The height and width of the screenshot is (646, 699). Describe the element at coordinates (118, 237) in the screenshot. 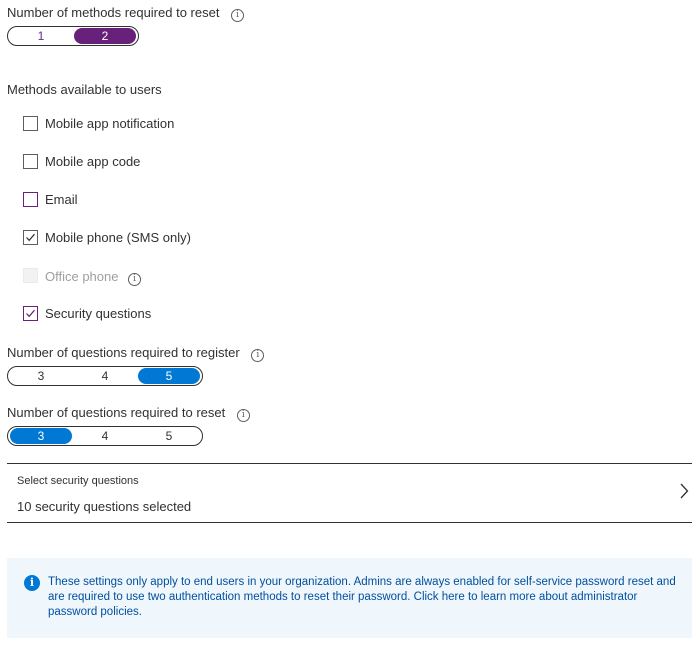

I see `checkbox-label-mobile-phone: Mobile phone (SMS only)` at that location.